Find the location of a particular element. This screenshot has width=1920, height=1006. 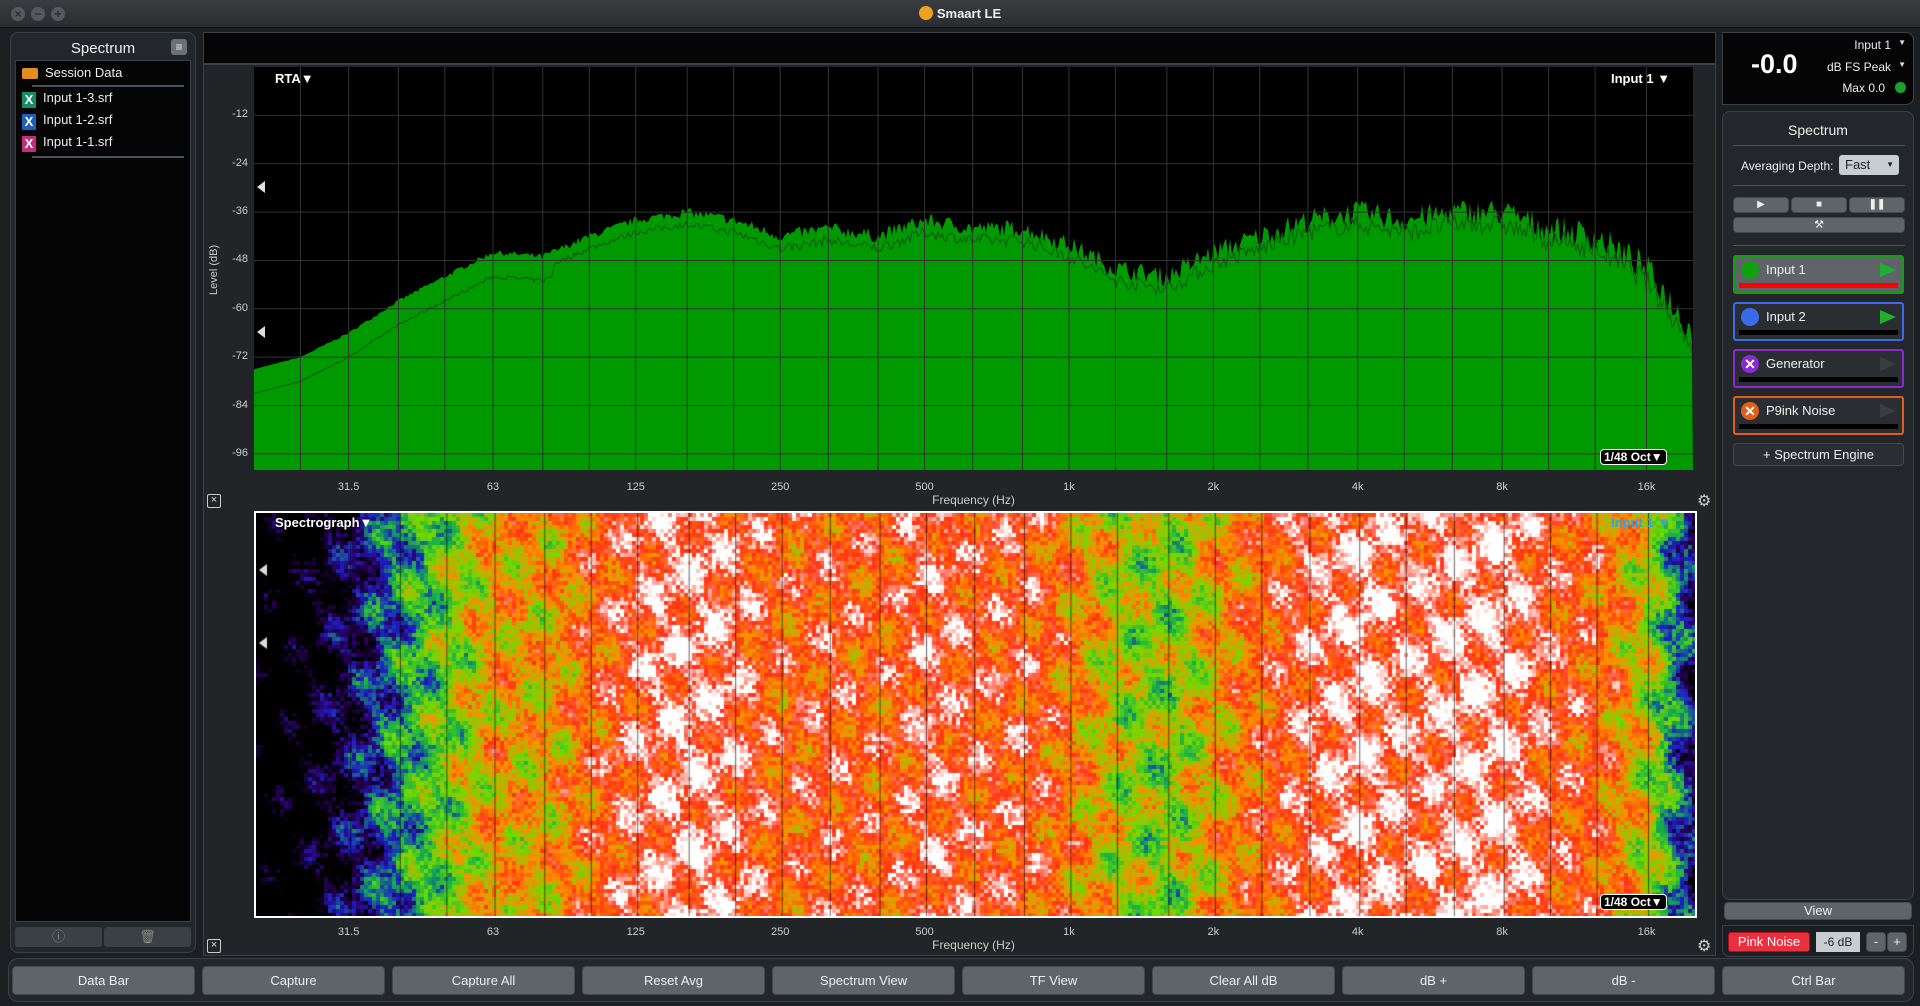

view-button: View is located at coordinates (1818, 911).